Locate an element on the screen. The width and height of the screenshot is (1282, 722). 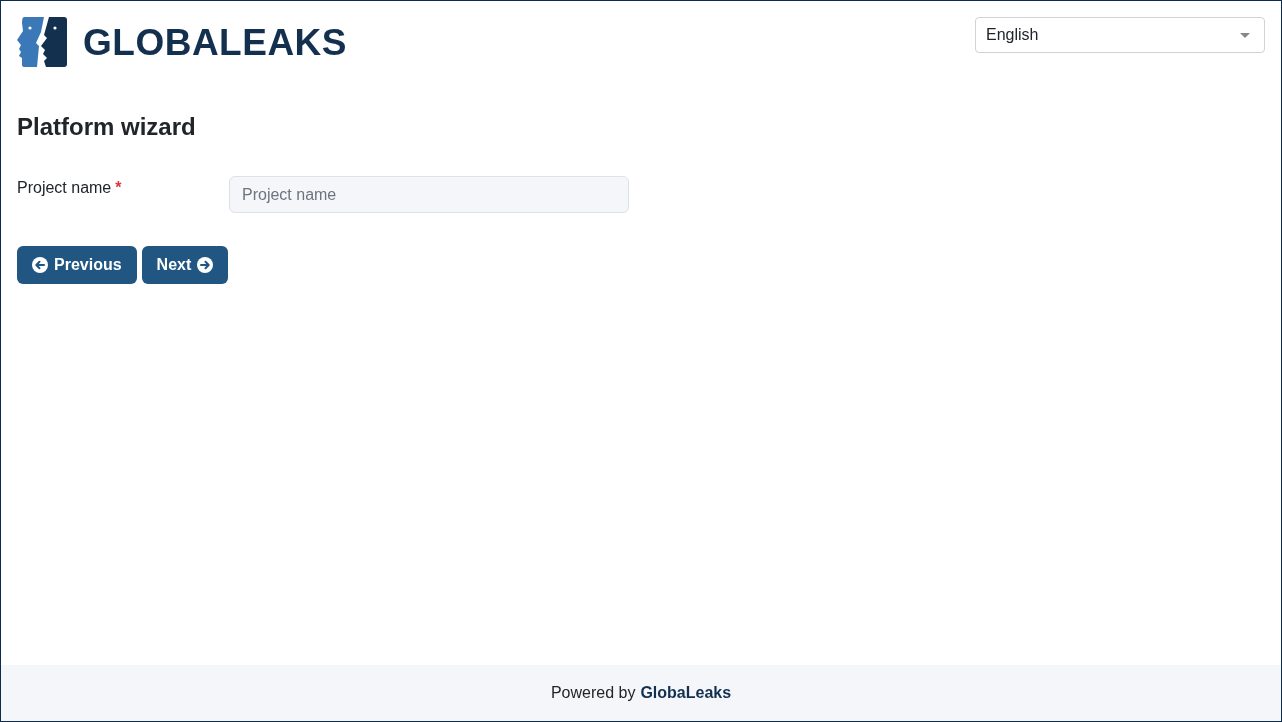
arrow-right-circle-icon is located at coordinates (205, 265).